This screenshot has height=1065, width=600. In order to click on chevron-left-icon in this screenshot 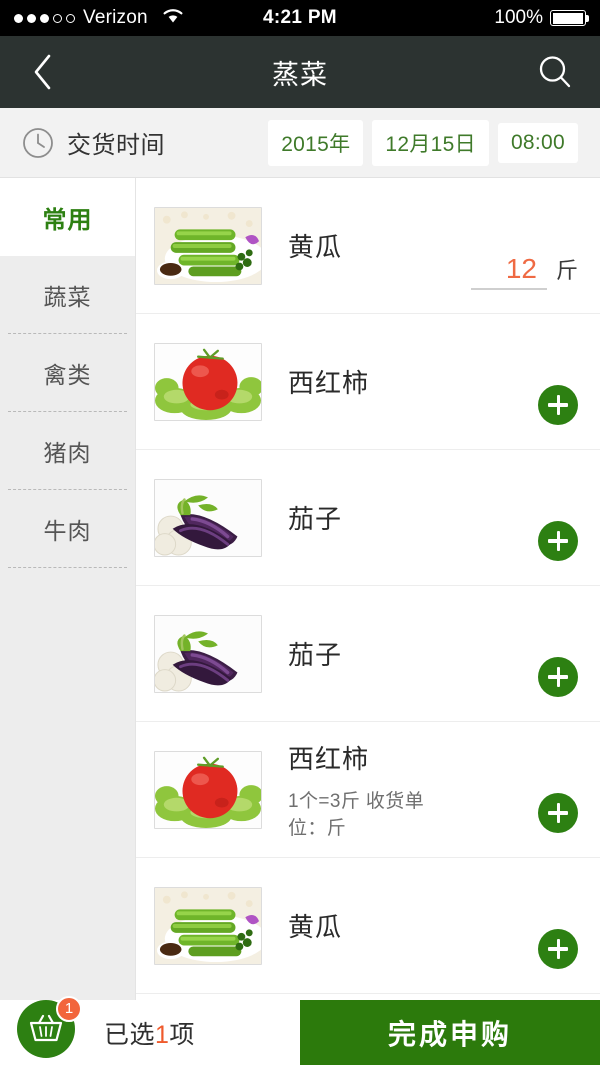, I will do `click(42, 72)`.